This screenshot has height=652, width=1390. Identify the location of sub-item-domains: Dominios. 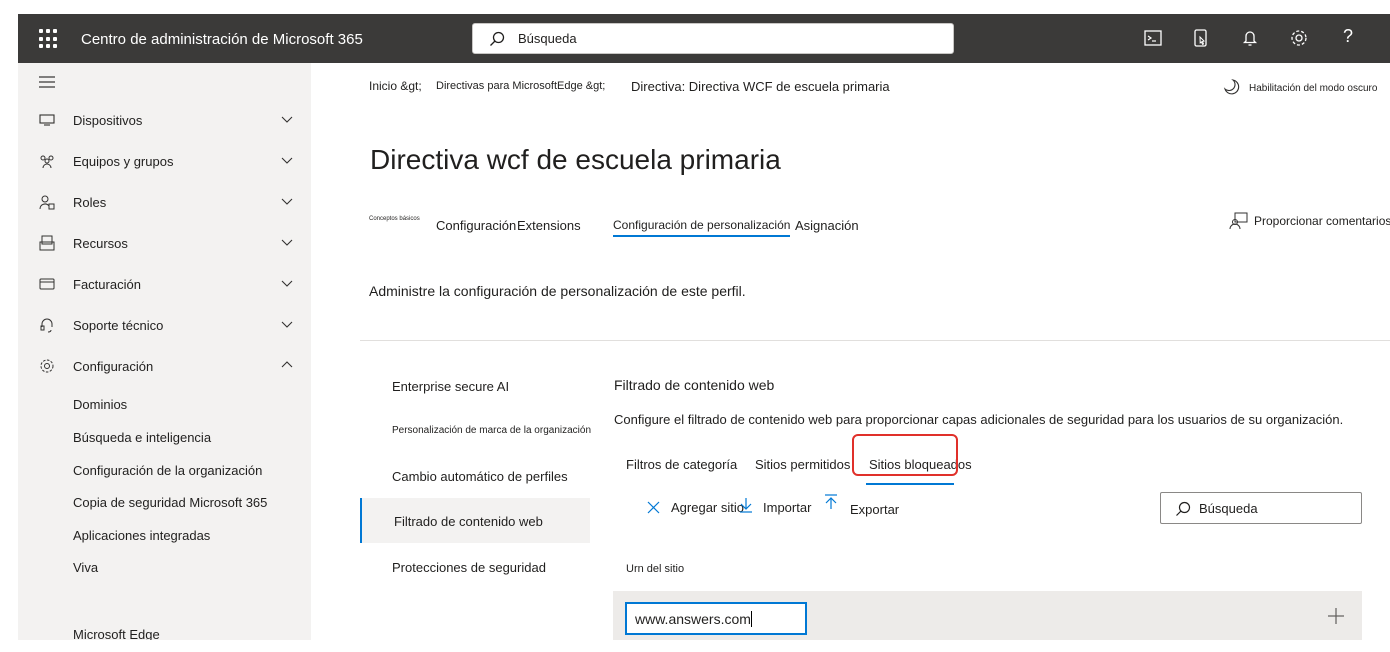
(100, 404).